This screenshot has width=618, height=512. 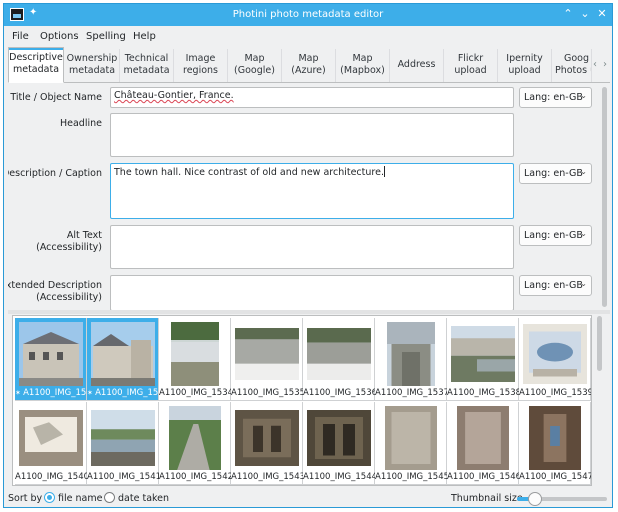 I want to click on window-title: Photini photo metadata editor, so click(x=308, y=14).